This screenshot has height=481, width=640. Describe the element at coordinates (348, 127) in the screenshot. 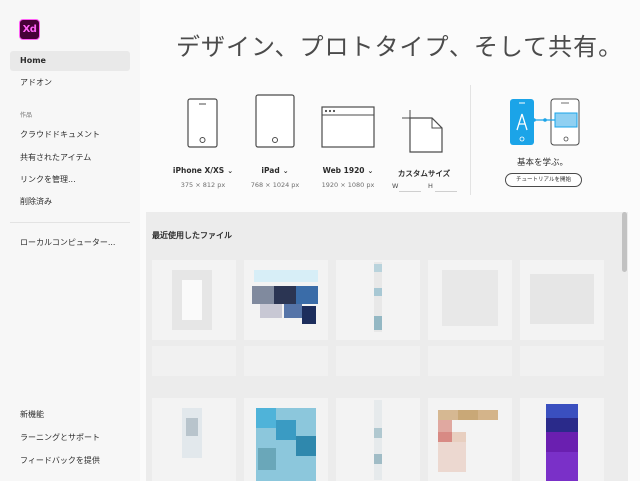

I see `browser-window-icon` at that location.